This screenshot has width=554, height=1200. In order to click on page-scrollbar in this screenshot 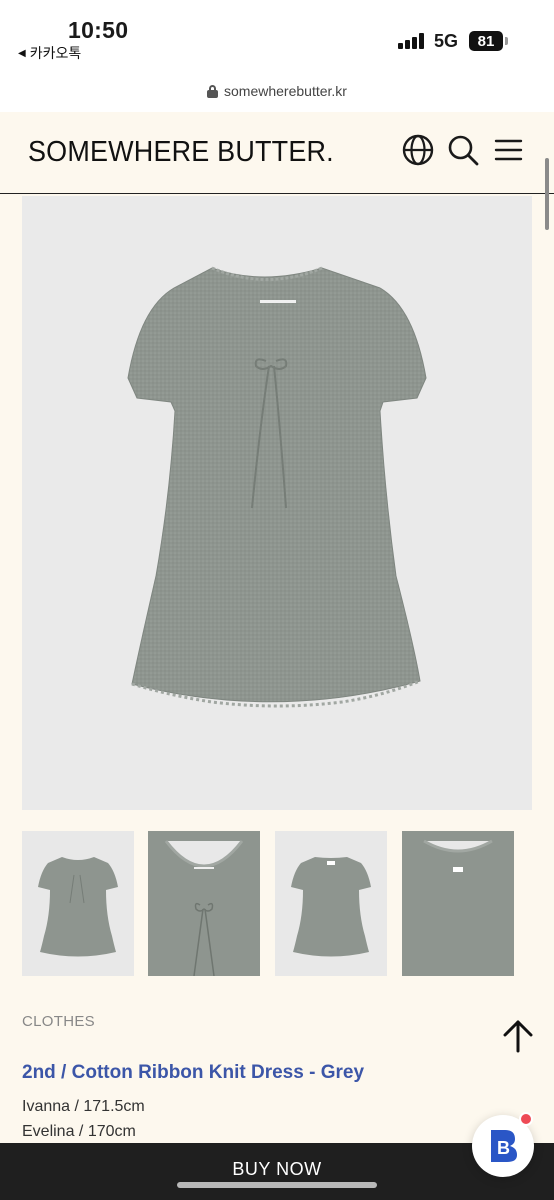, I will do `click(547, 194)`.